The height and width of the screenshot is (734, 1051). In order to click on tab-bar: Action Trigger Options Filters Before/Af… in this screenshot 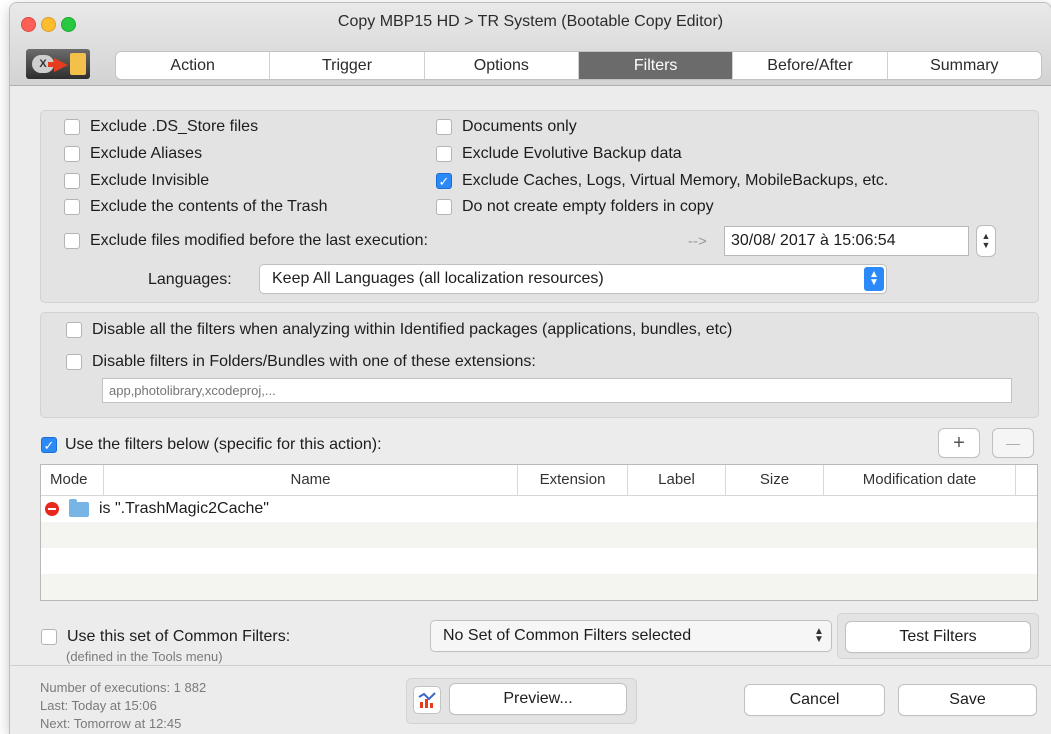, I will do `click(578, 65)`.